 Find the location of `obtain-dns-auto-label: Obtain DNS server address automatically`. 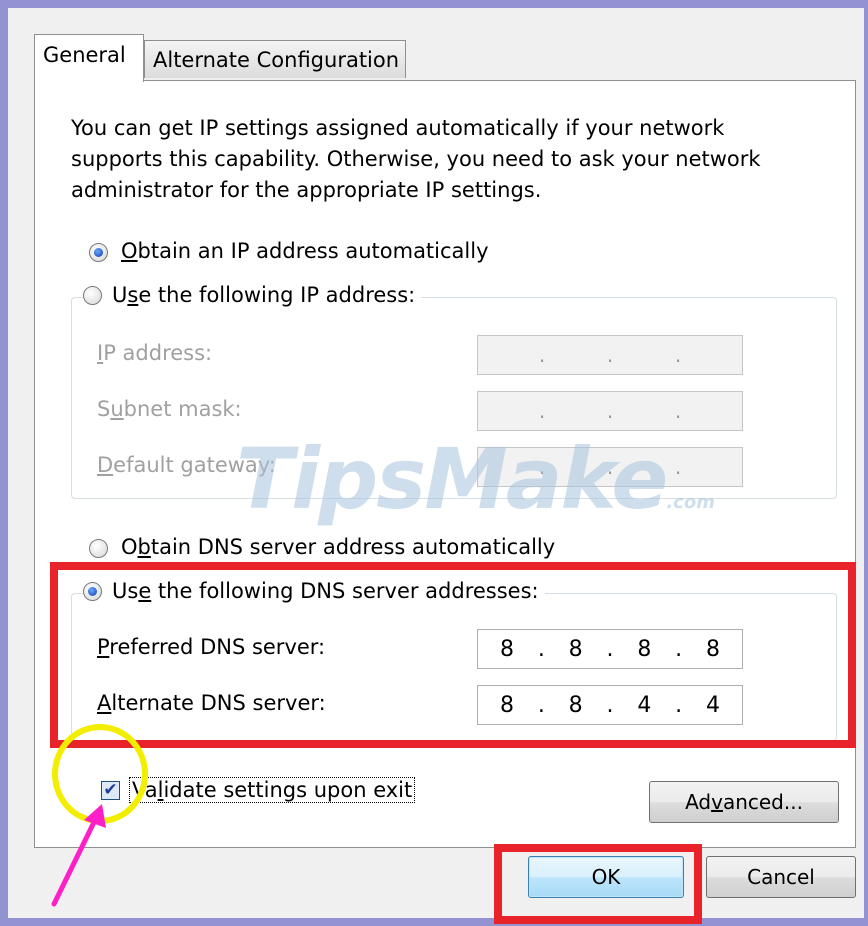

obtain-dns-auto-label: Obtain DNS server address automatically is located at coordinates (338, 547).